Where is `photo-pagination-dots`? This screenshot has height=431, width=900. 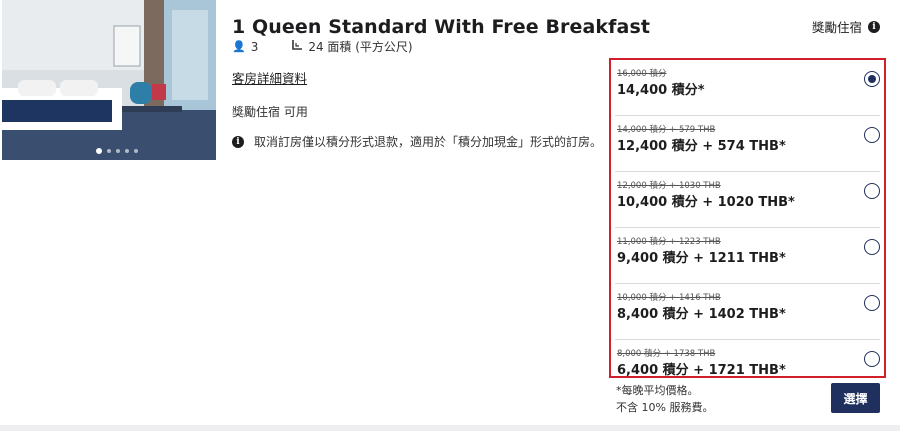
photo-pagination-dots is located at coordinates (117, 151).